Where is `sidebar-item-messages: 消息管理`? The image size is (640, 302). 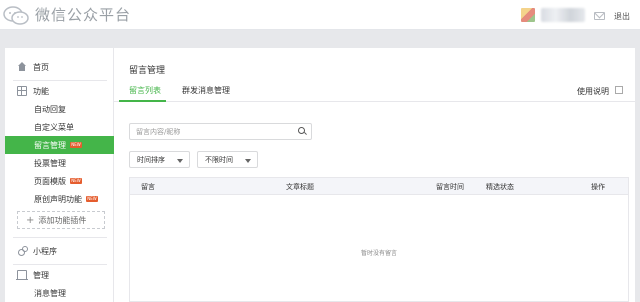 sidebar-item-messages: 消息管理 is located at coordinates (59, 293).